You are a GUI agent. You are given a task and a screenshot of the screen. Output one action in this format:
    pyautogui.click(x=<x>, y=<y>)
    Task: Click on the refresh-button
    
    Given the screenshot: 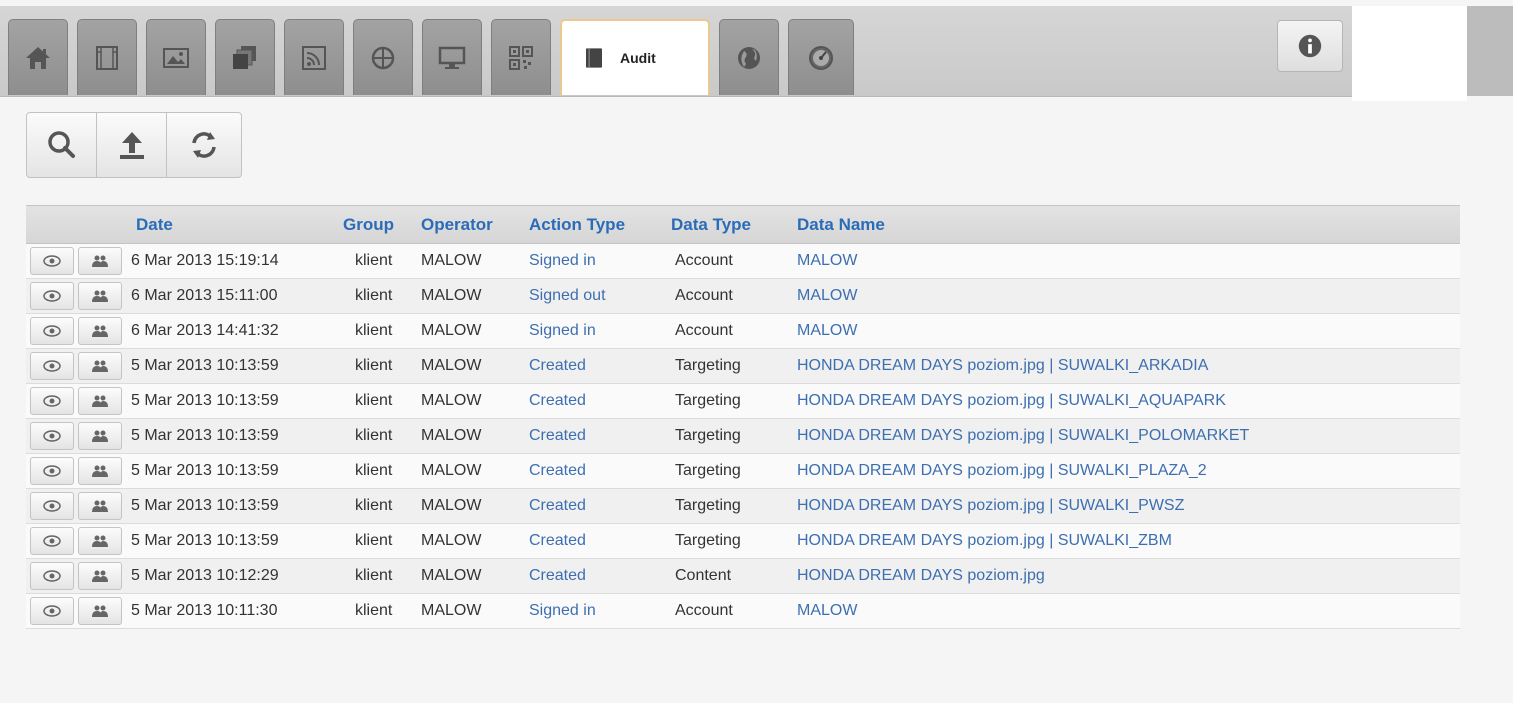 What is the action you would take?
    pyautogui.click(x=204, y=145)
    